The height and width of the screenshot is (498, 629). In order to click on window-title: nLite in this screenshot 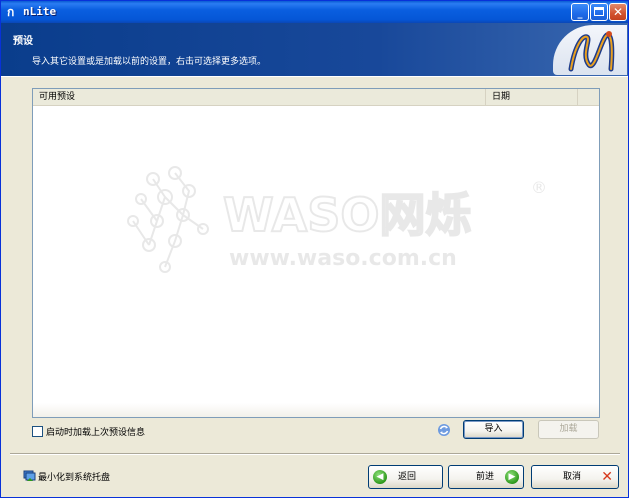, I will do `click(40, 11)`.